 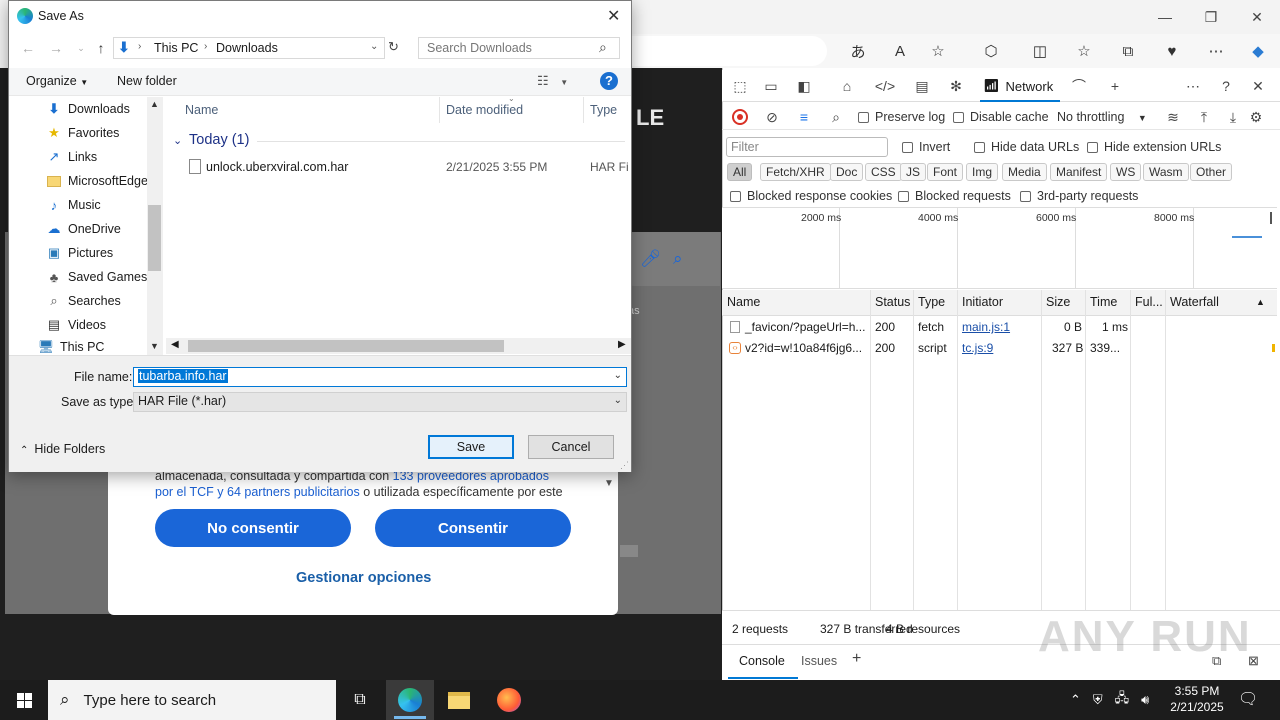 What do you see at coordinates (1165, 17) in the screenshot?
I see `minimize-icon: —` at bounding box center [1165, 17].